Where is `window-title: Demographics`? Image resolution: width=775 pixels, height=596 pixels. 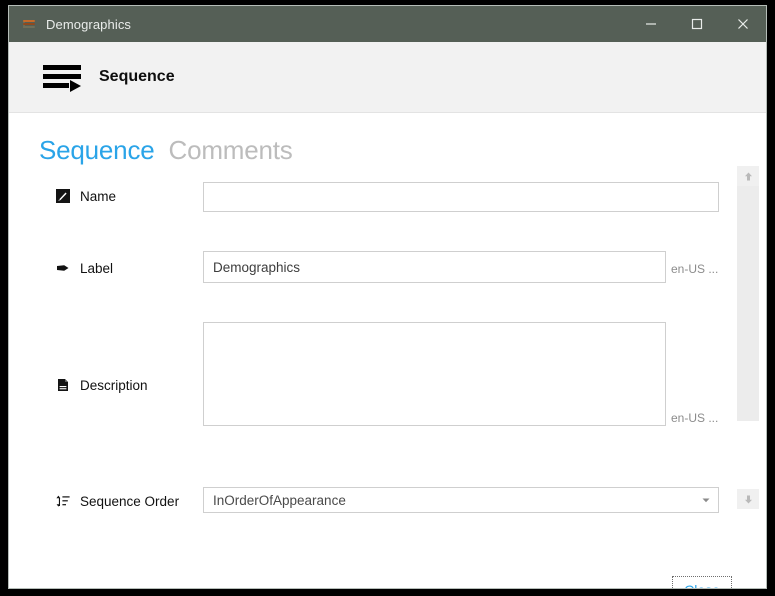
window-title: Demographics is located at coordinates (89, 24).